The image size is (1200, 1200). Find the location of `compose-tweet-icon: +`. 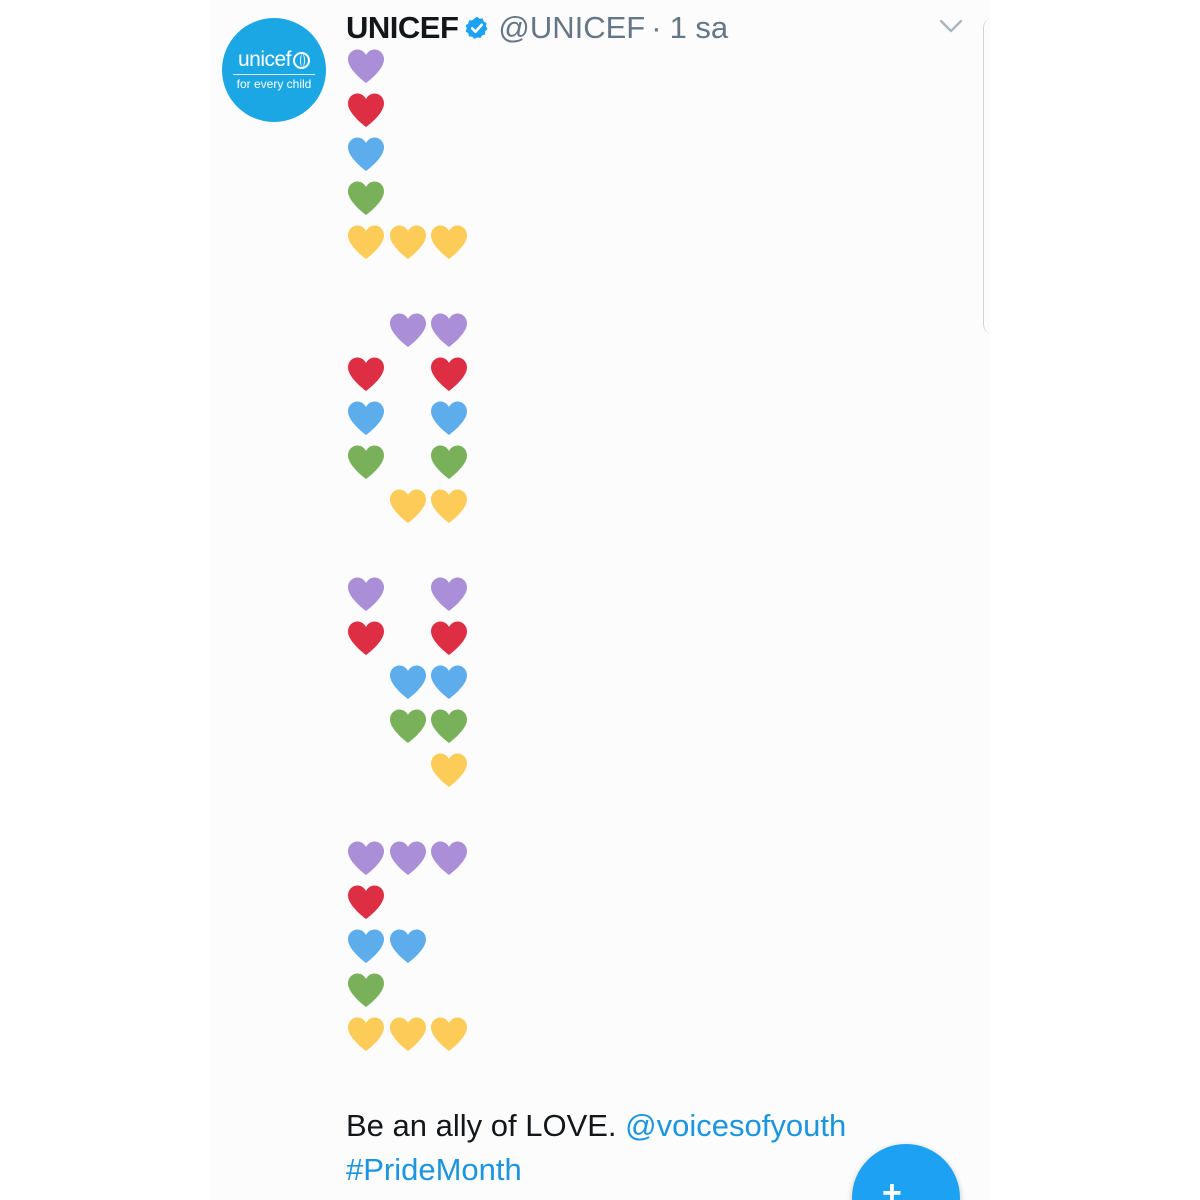

compose-tweet-icon: + is located at coordinates (892, 1187).